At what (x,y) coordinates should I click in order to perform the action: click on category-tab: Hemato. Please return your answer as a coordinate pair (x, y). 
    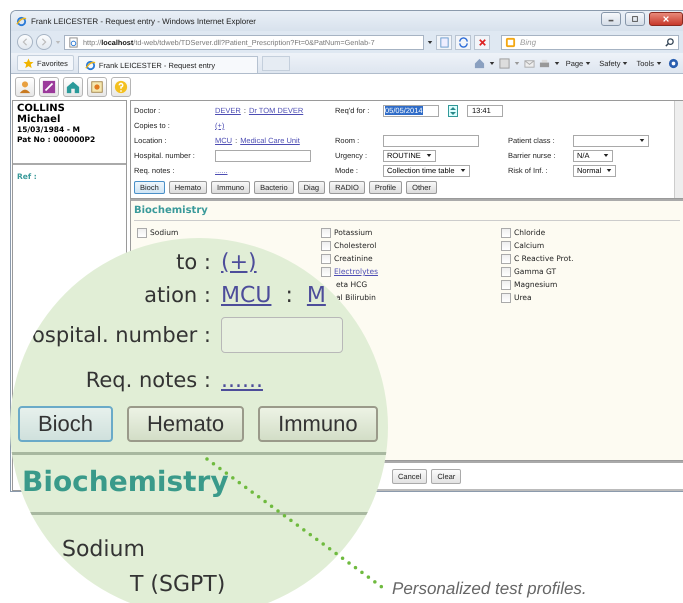
    Looking at the image, I should click on (185, 424).